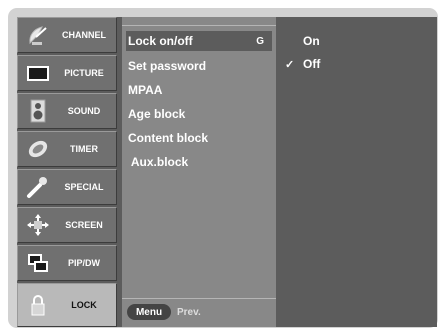 Image resolution: width=446 pixels, height=333 pixels. I want to click on submenu-item-mpaa: MPAA, so click(145, 90).